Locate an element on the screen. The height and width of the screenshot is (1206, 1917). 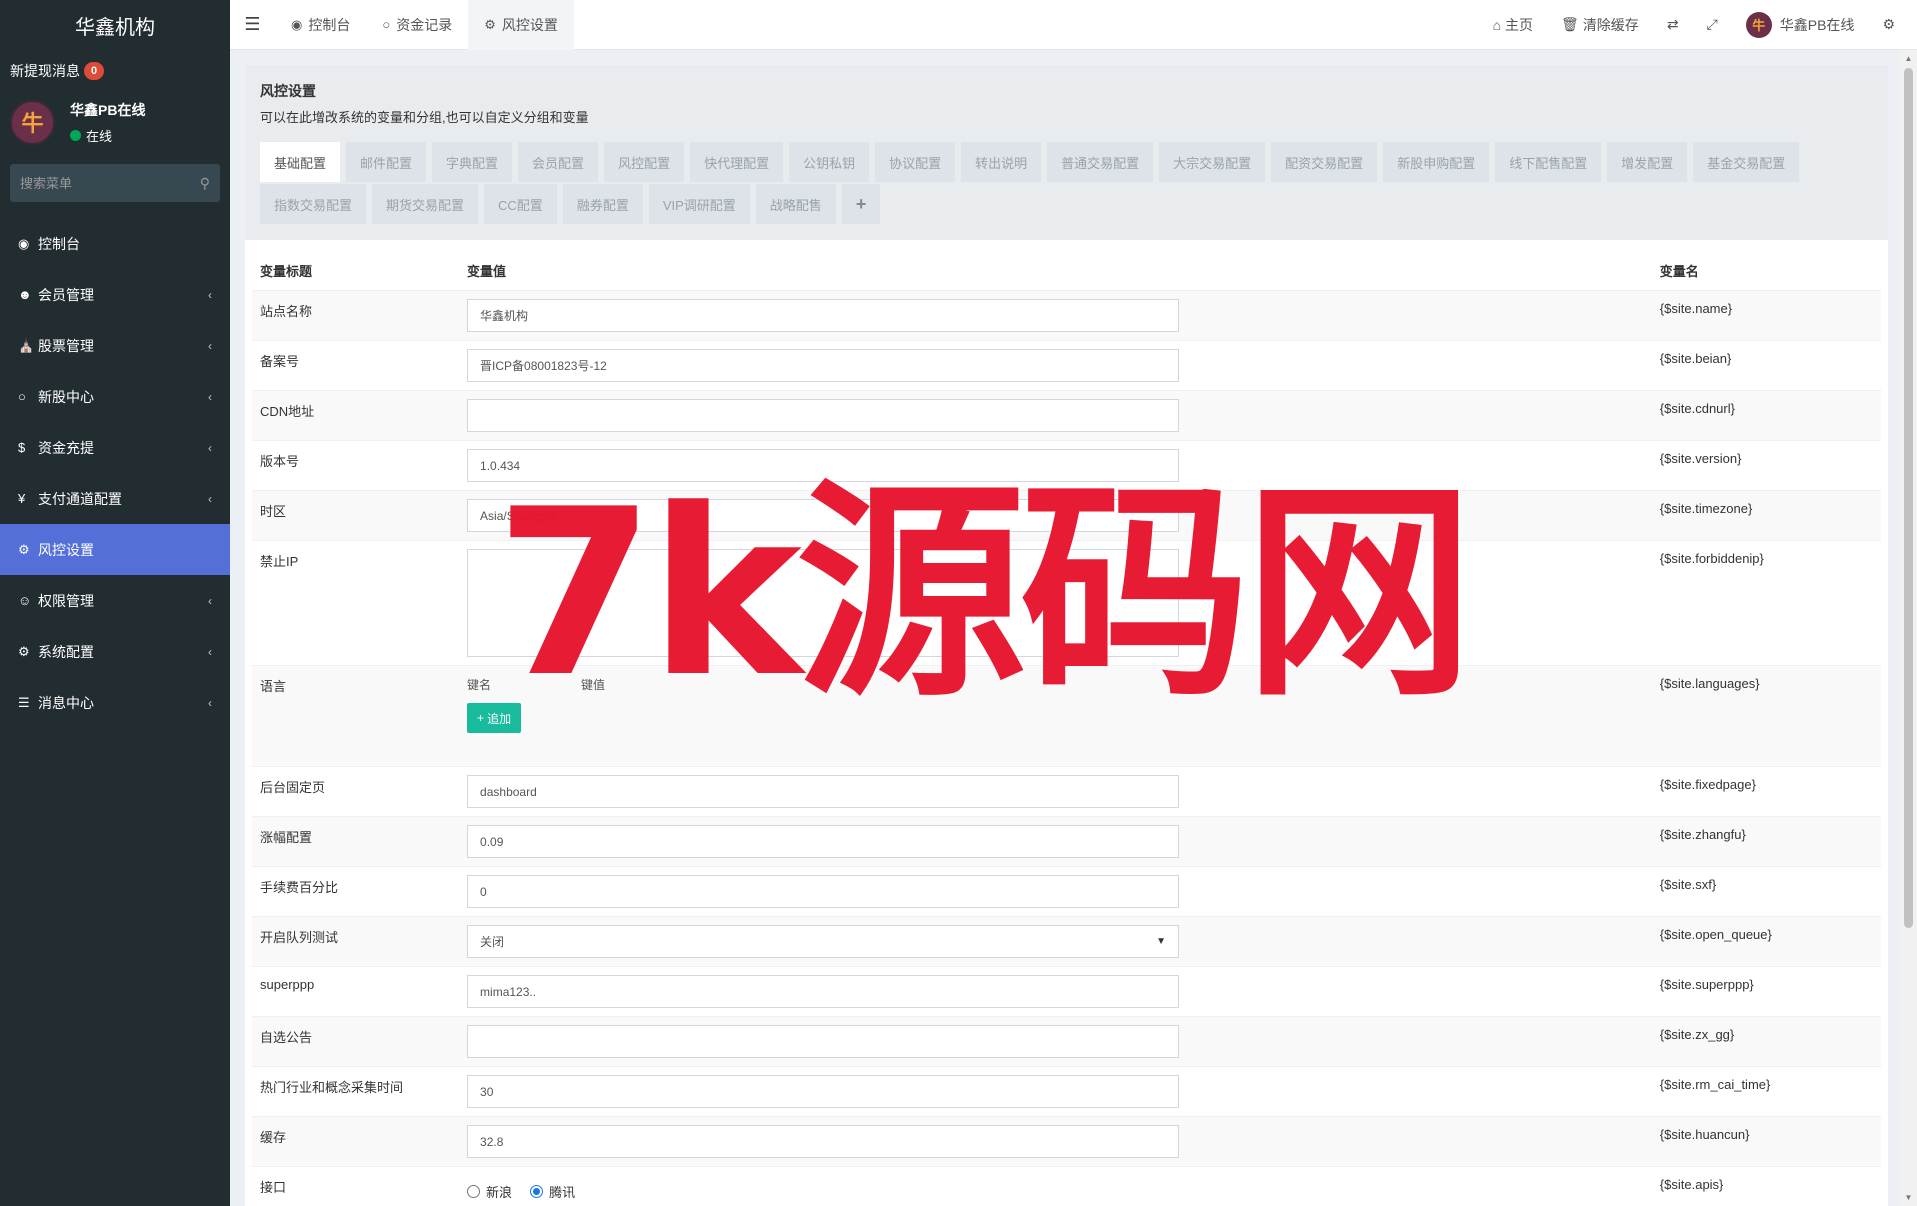
tab-margin-trade: 配资交易配置 is located at coordinates (1324, 162).